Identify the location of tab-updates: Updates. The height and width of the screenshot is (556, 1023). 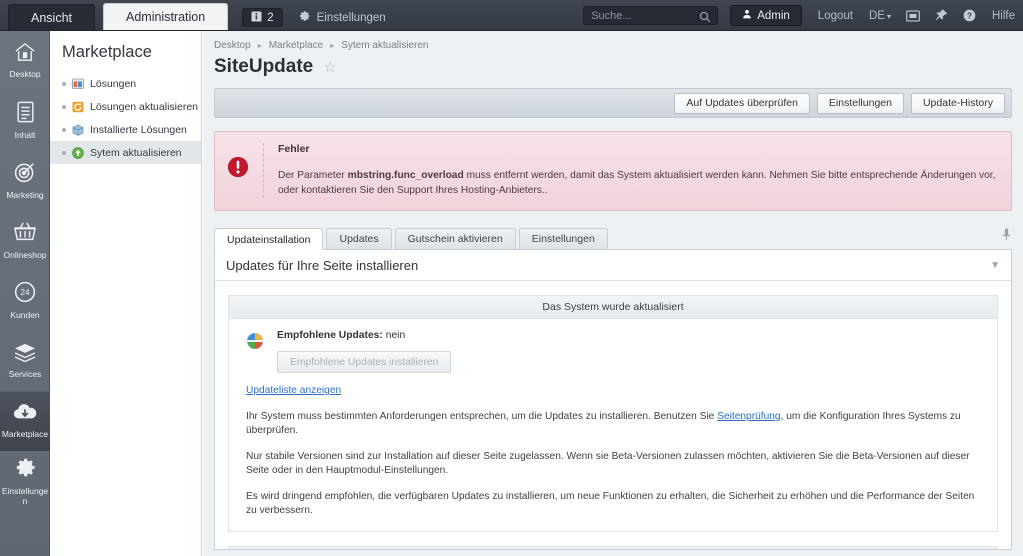
(359, 238).